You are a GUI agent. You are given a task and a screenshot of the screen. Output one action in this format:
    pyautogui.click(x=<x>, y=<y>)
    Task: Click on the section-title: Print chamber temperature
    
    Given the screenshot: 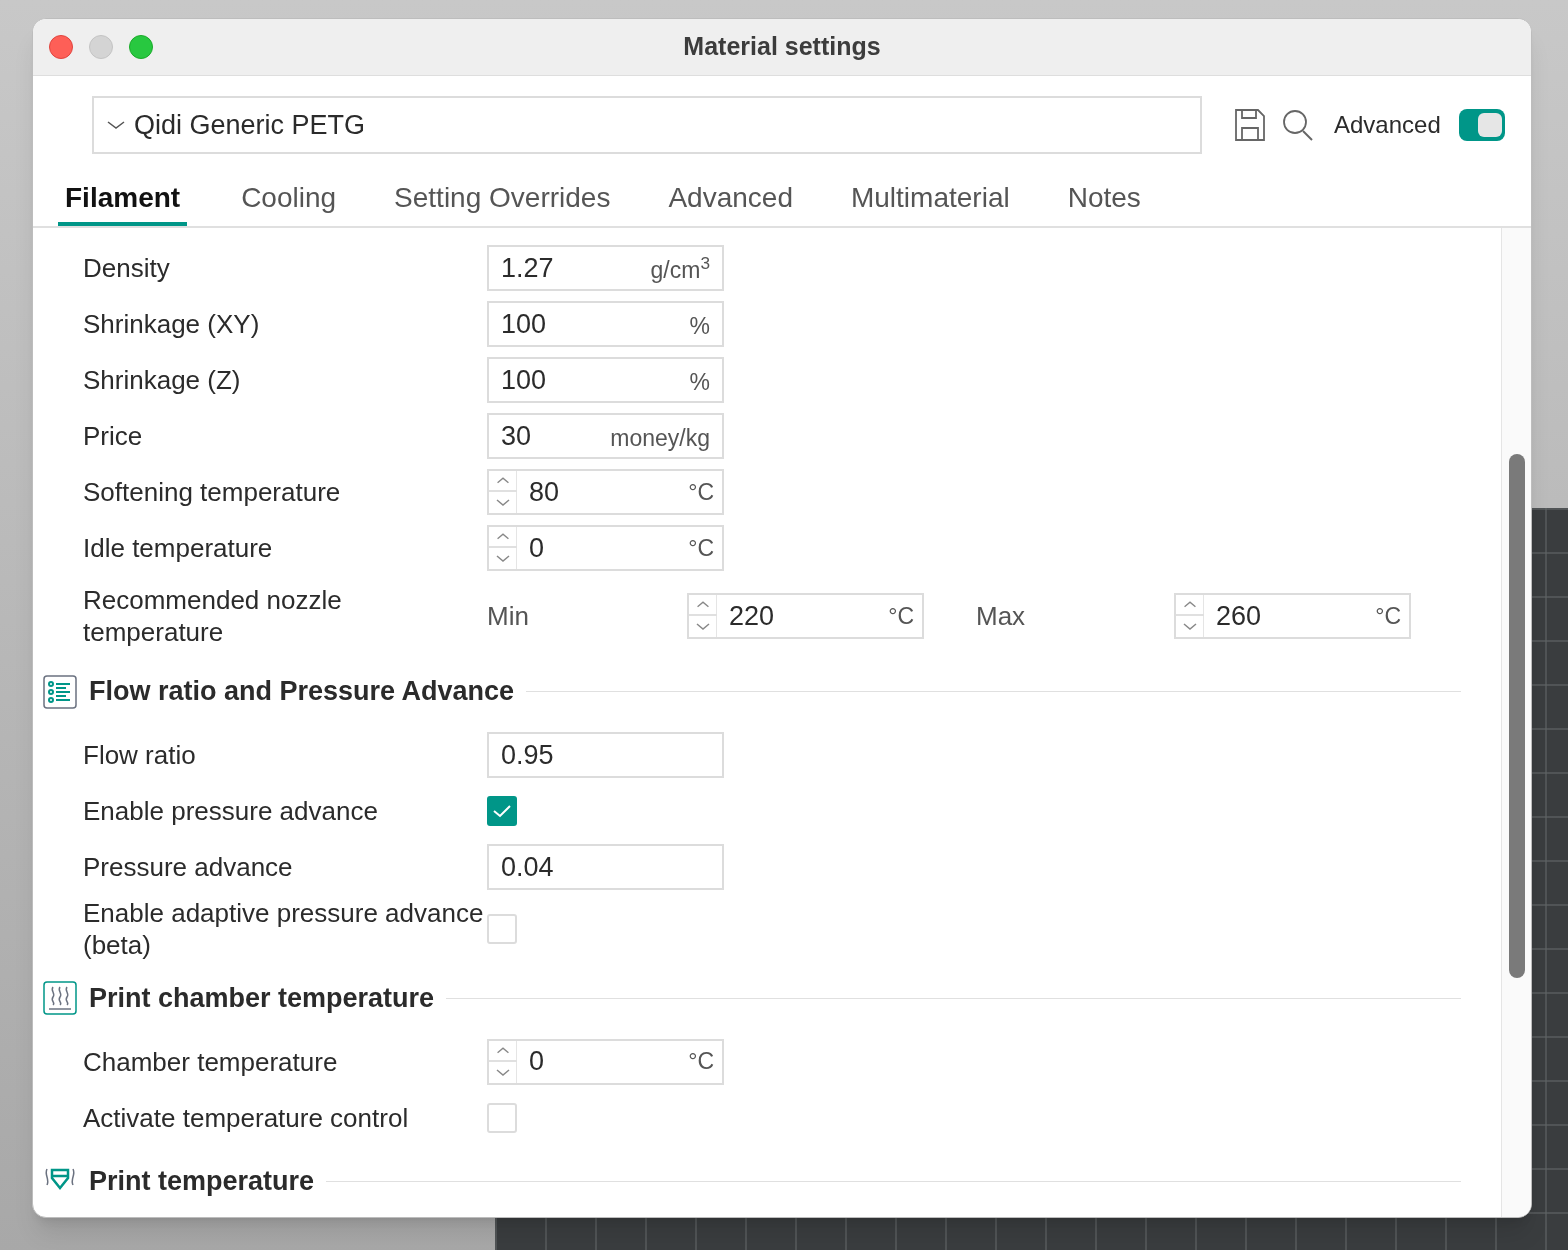 What is the action you would take?
    pyautogui.click(x=262, y=998)
    